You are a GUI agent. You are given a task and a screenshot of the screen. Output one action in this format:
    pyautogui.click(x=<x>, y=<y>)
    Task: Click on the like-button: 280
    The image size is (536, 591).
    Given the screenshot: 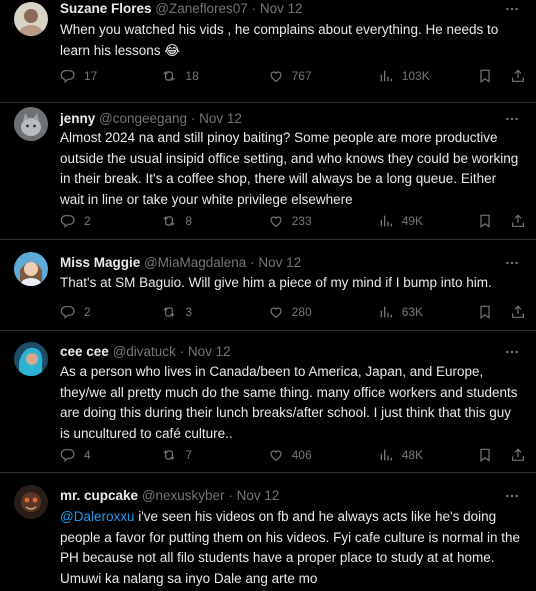 What is the action you would take?
    pyautogui.click(x=323, y=312)
    